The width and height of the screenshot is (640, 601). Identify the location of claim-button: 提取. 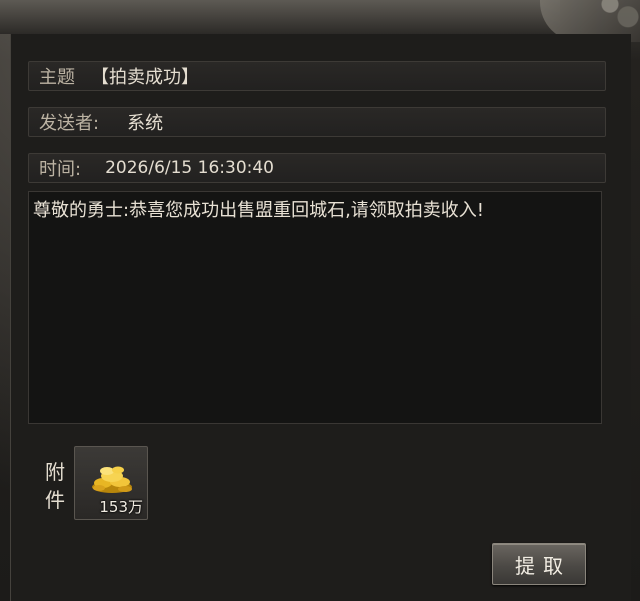
(539, 564).